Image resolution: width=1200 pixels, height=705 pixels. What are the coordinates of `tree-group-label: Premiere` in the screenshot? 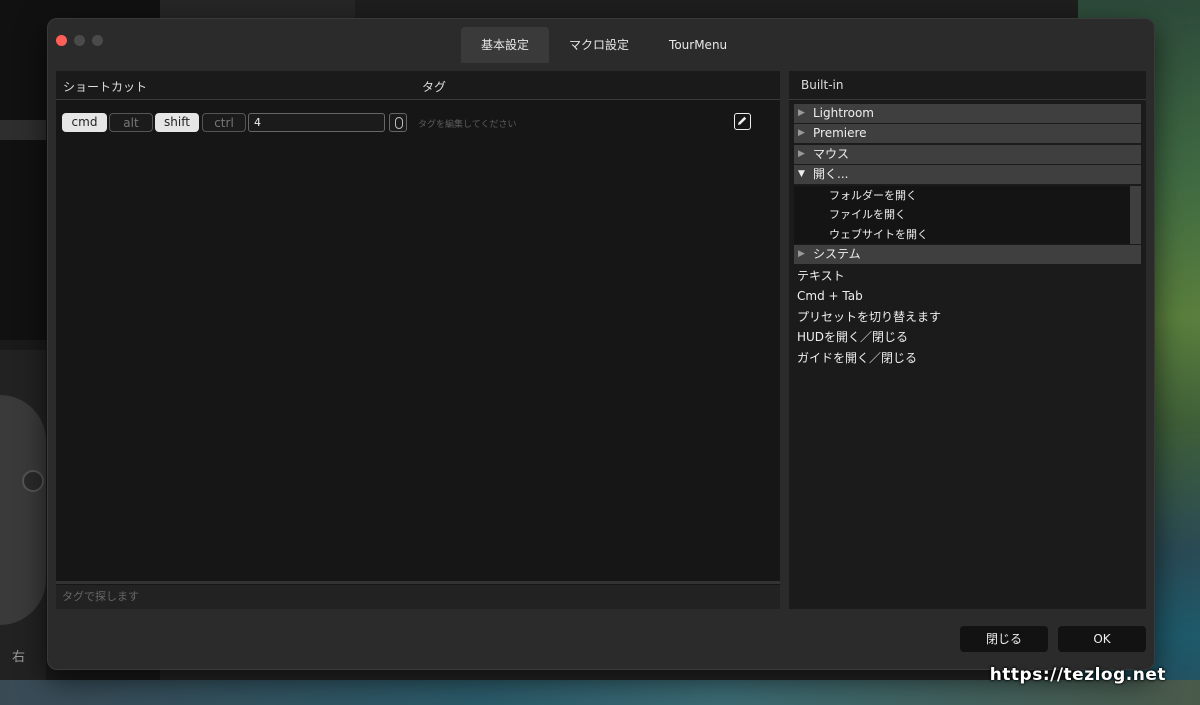 It's located at (840, 133).